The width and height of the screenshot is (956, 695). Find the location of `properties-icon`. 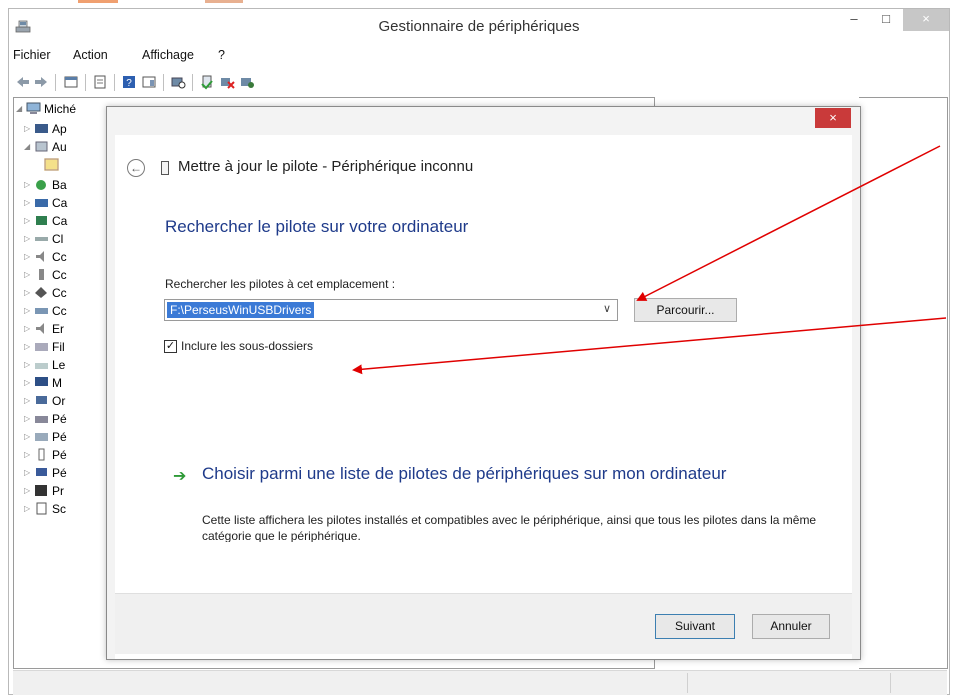

properties-icon is located at coordinates (71, 82).